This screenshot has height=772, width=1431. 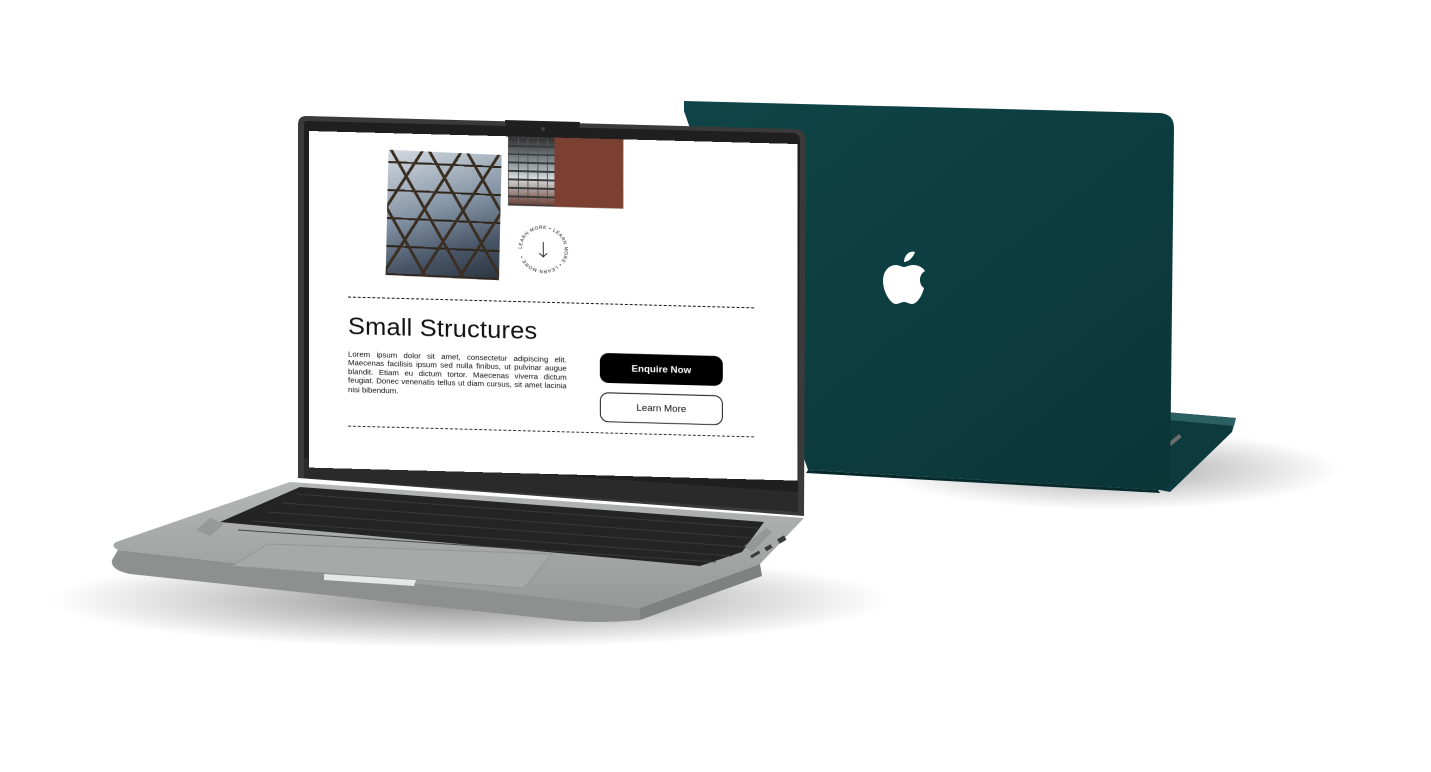 I want to click on glass-roof-photo, so click(x=443, y=215).